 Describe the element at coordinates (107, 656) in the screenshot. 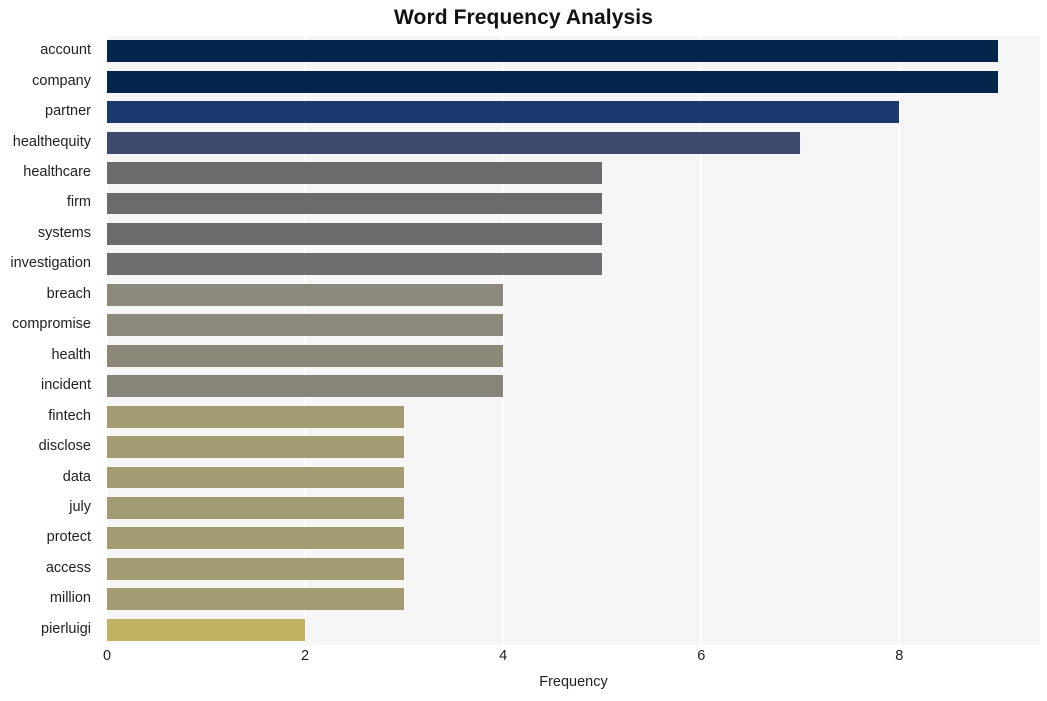

I see `x-axis-tick-label: 0` at that location.